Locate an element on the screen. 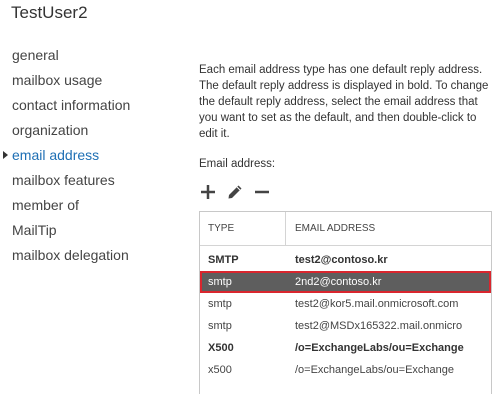  cell-type: x500 is located at coordinates (220, 370).